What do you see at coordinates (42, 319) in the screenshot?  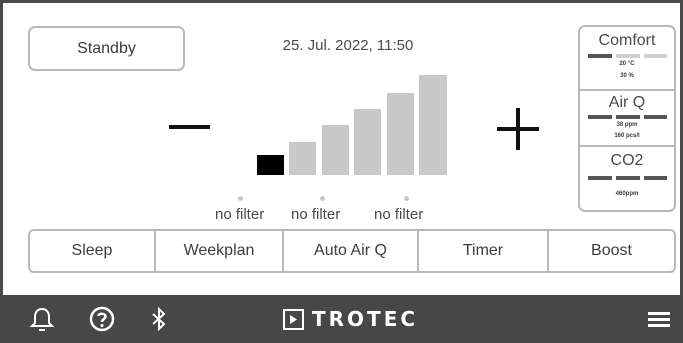 I see `bell-icon` at bounding box center [42, 319].